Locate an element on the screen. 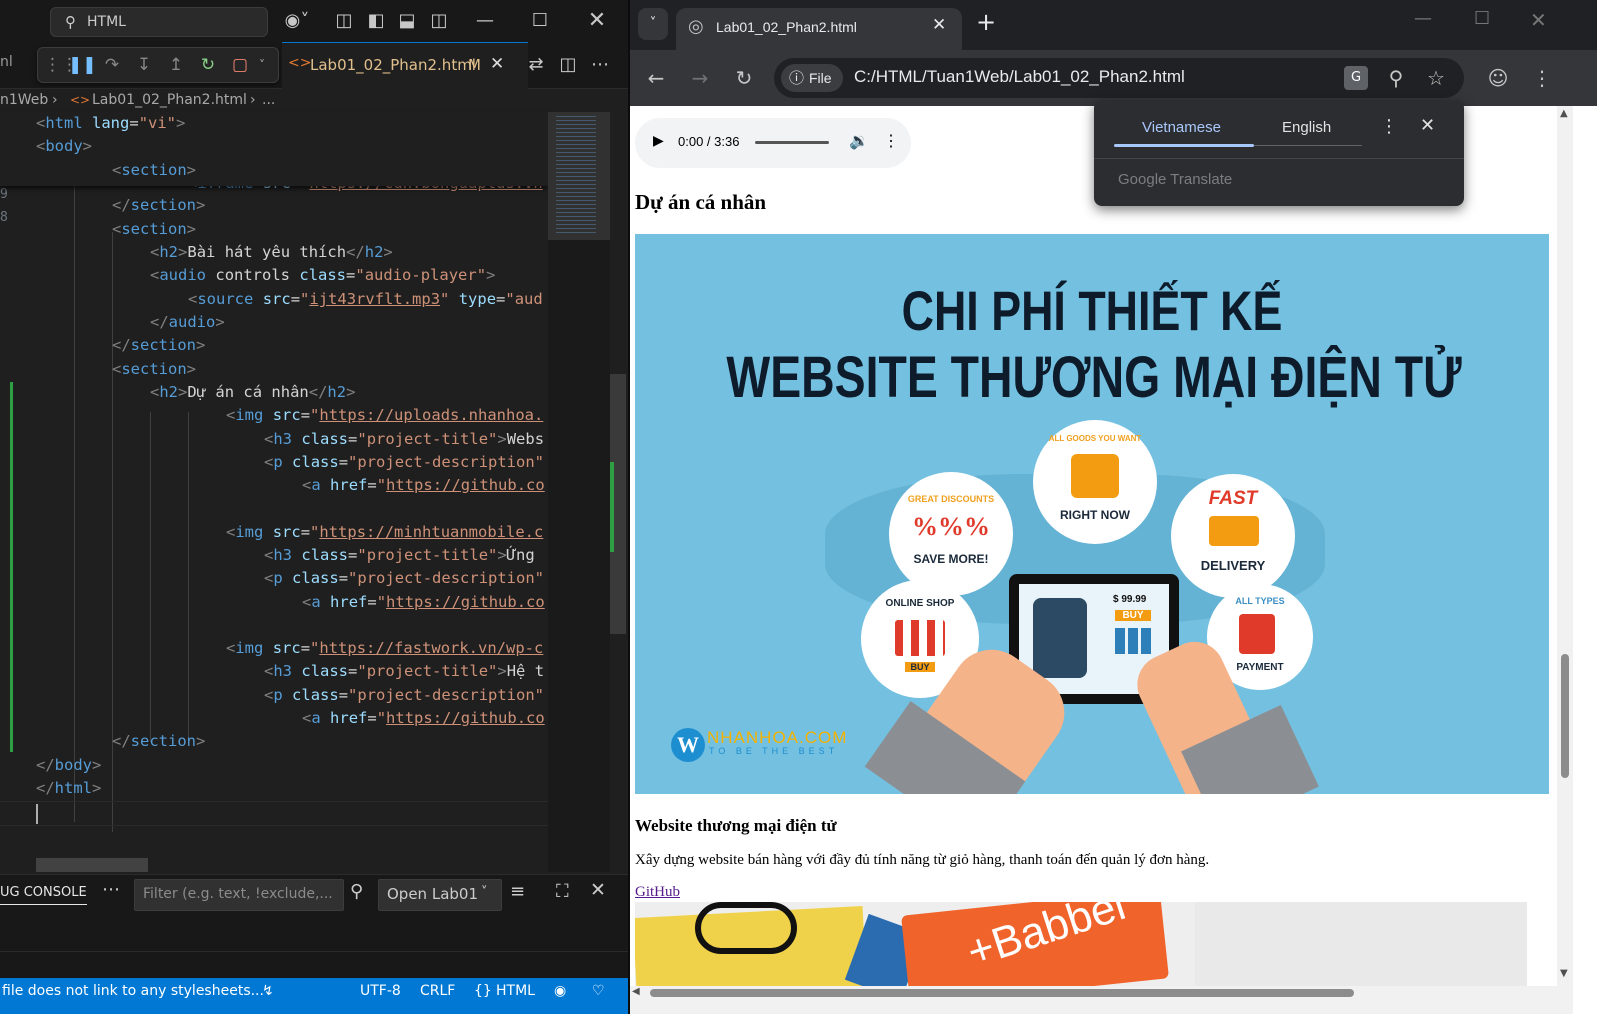  indent-guide is located at coordinates (150, 577).